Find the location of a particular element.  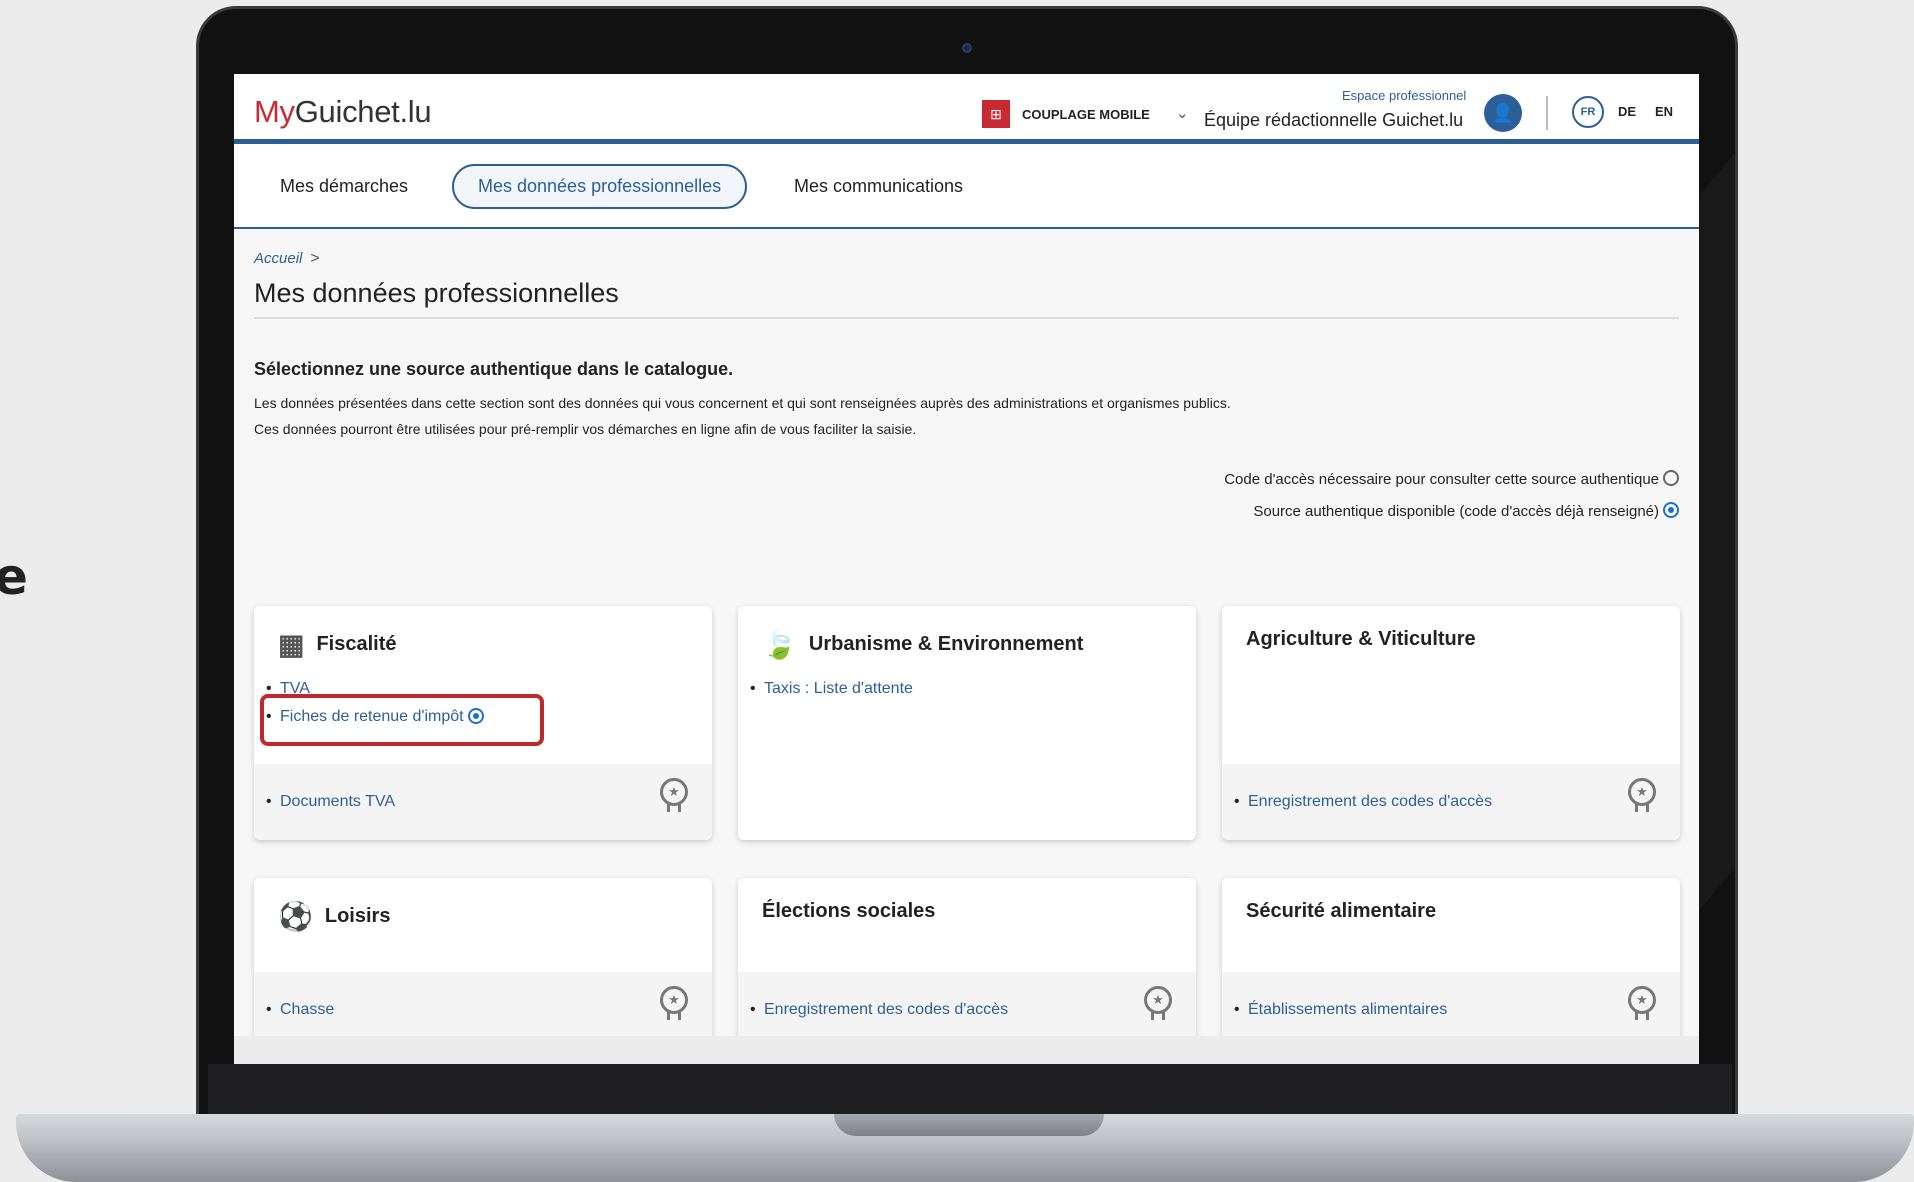

link-taxis: Taxis : Liste d'attente is located at coordinates (967, 689).